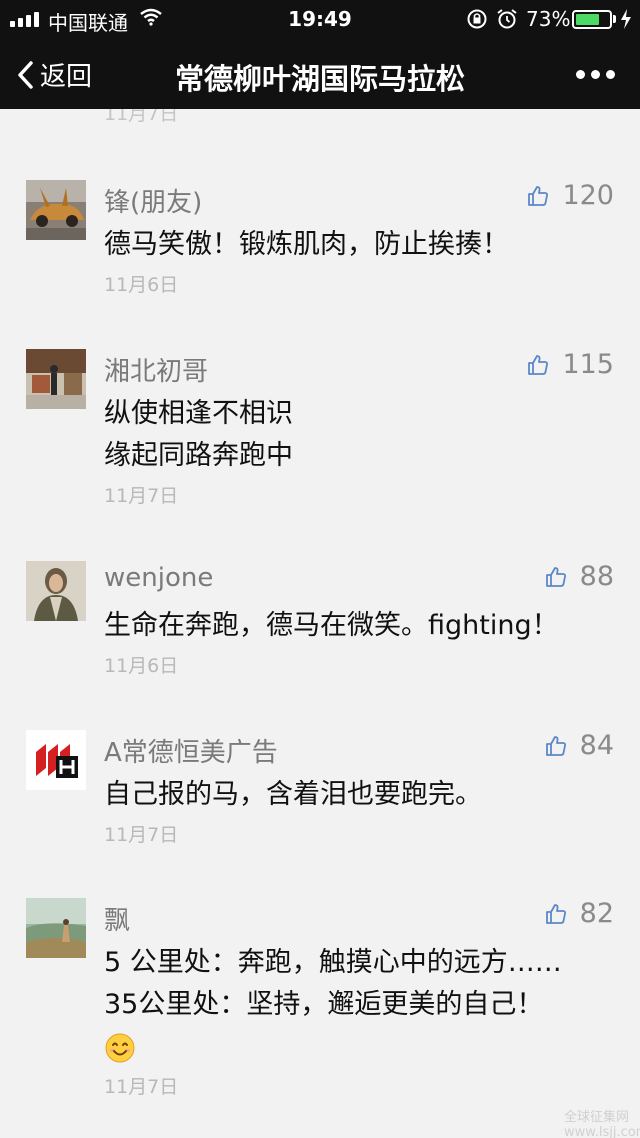 The width and height of the screenshot is (640, 1138). What do you see at coordinates (320, 20) in the screenshot?
I see `status-bar: 中国联通 19:49 73%` at bounding box center [320, 20].